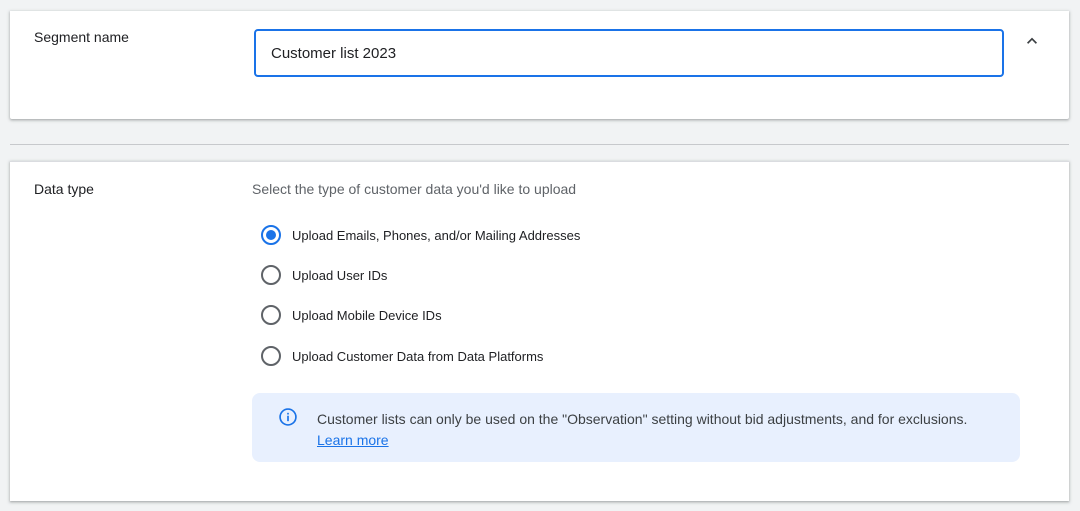  I want to click on radio-option-mobile-device-ids: Upload Mobile Device IDs, so click(351, 315).